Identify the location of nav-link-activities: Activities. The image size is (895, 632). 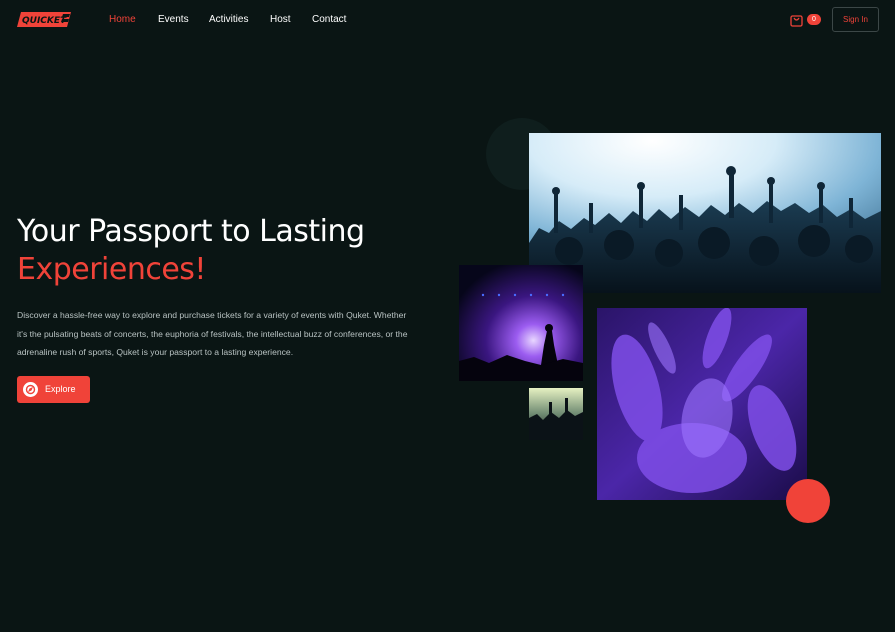
(228, 19).